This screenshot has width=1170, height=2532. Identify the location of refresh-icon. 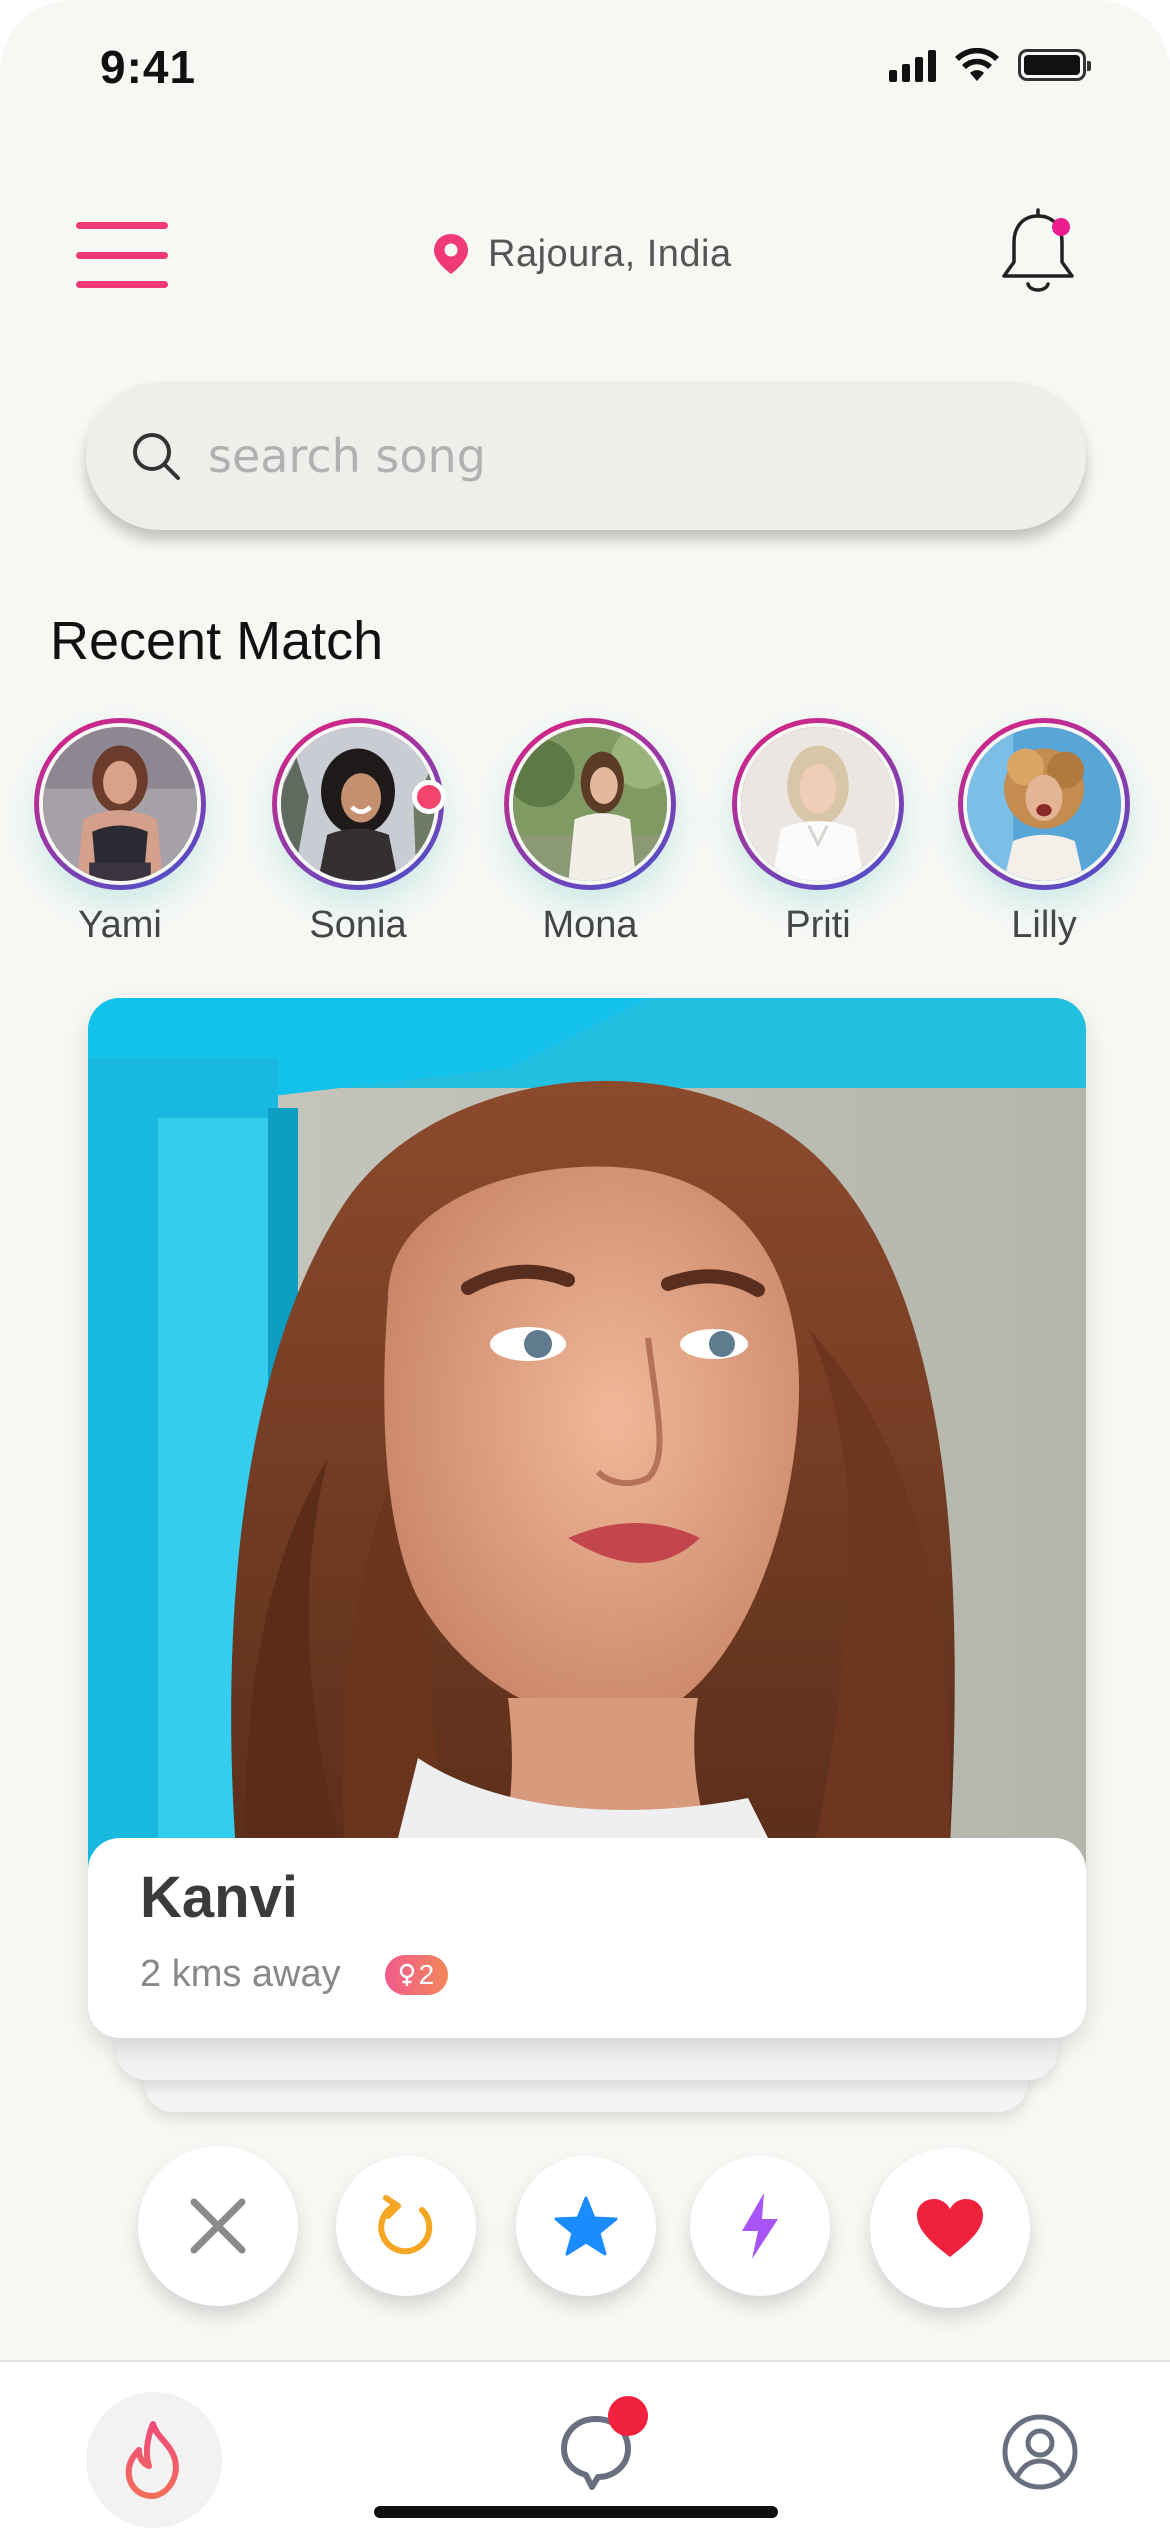
(405, 2225).